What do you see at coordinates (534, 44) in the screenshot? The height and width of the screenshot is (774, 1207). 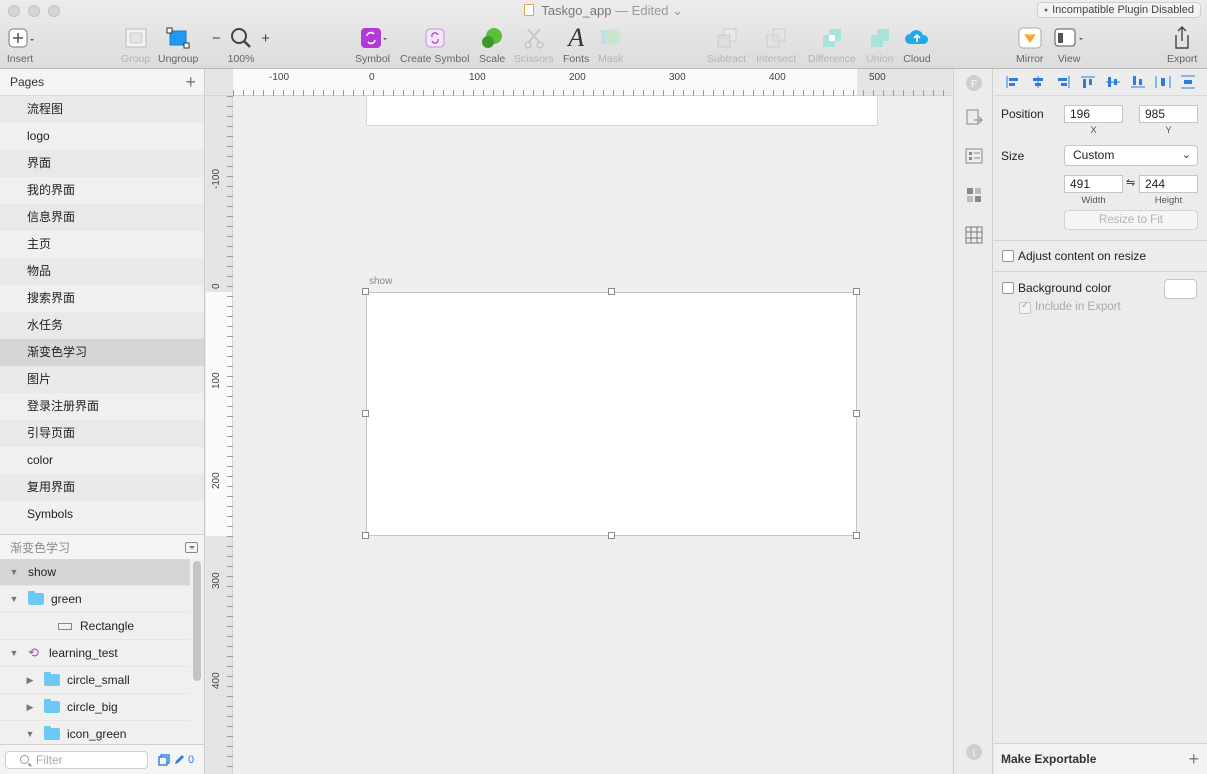 I see `scissors-button: Scissors` at bounding box center [534, 44].